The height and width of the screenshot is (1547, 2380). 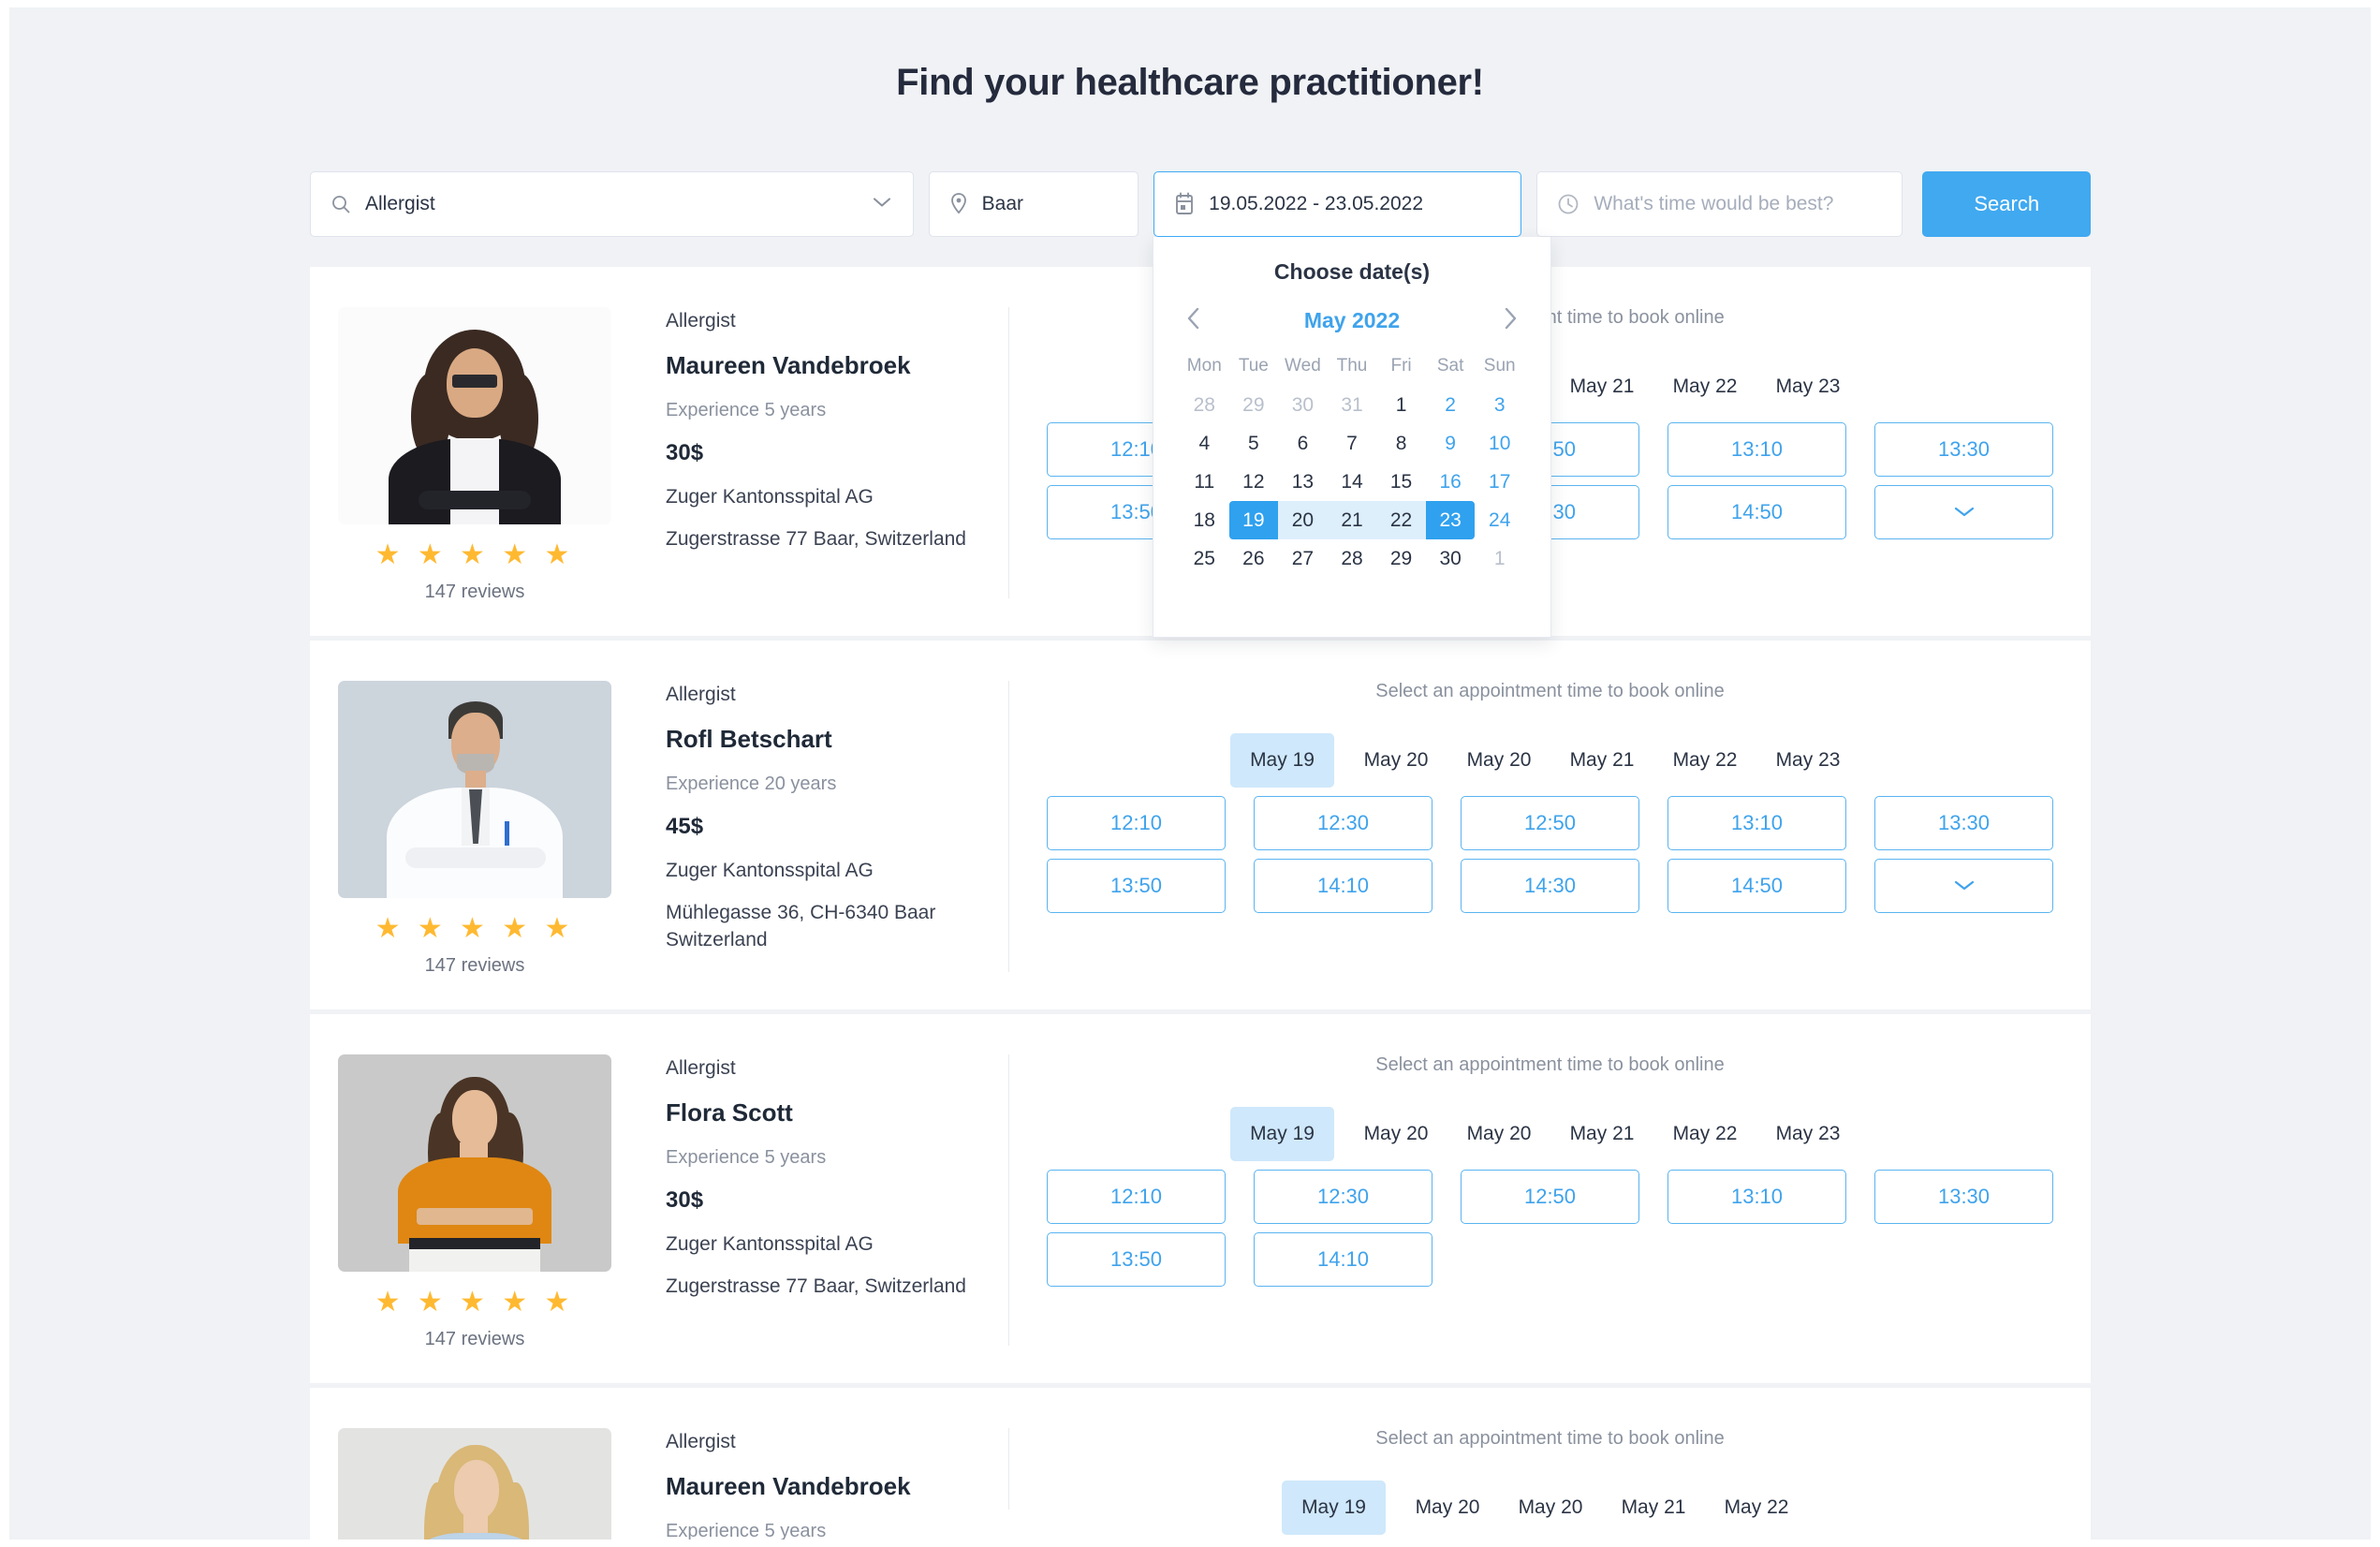 I want to click on calendar-day-10: 10, so click(x=1499, y=443).